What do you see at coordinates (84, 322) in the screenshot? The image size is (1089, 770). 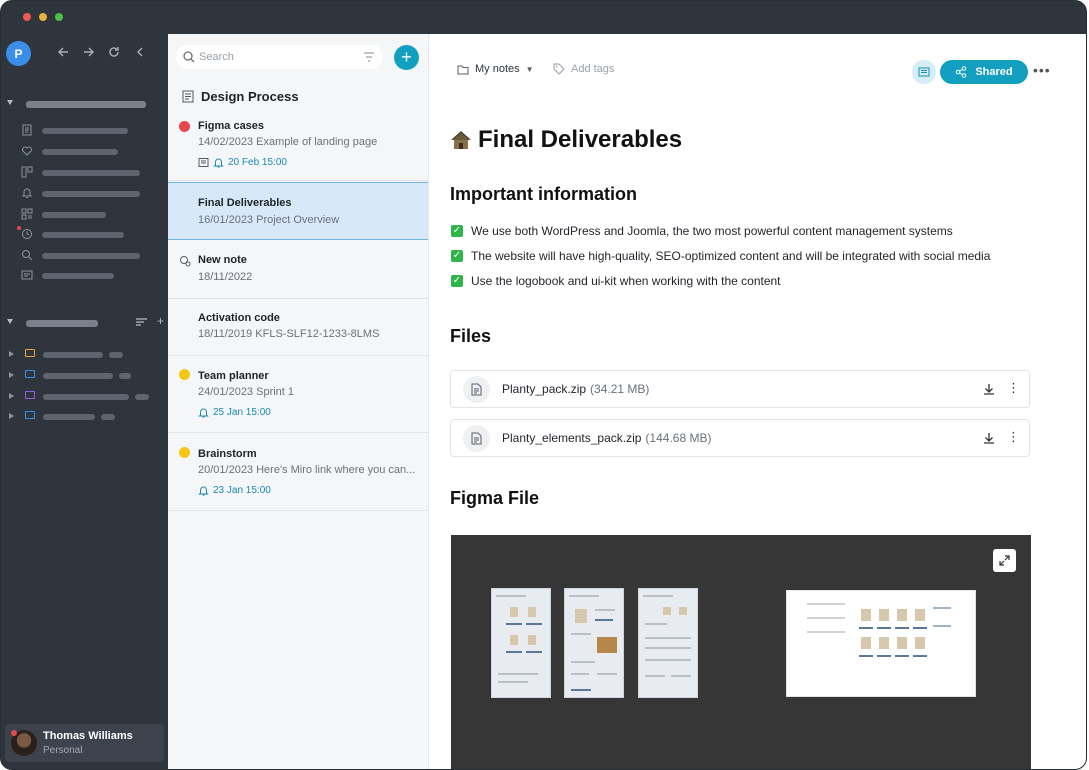 I see `sidebar-section-header: +` at bounding box center [84, 322].